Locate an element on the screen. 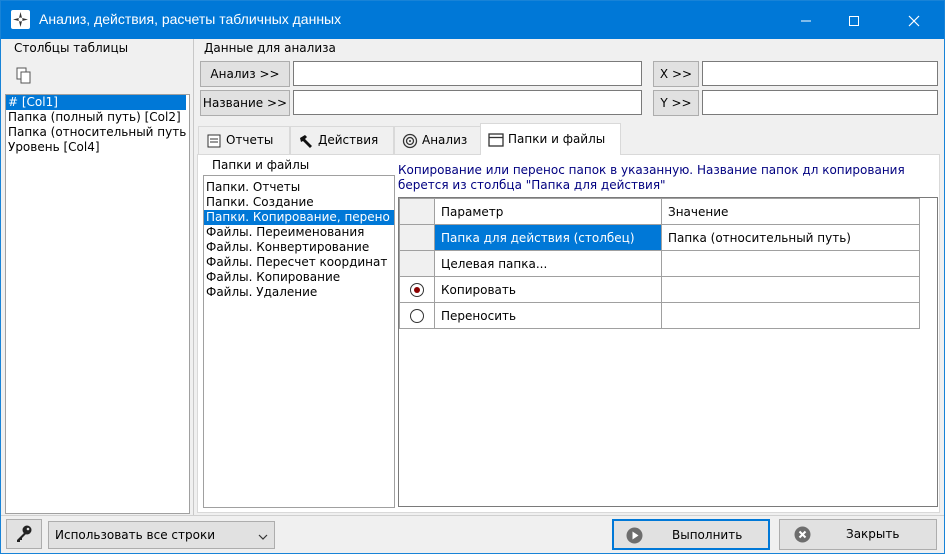 The image size is (945, 554). report-icon is located at coordinates (214, 140).